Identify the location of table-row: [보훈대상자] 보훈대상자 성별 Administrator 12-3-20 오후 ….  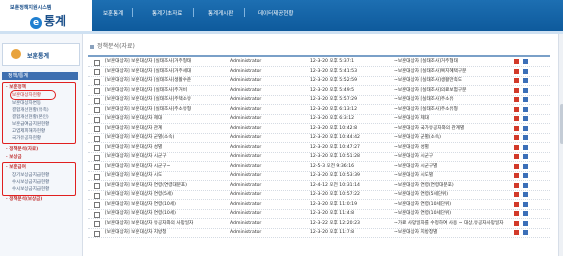
(319, 148).